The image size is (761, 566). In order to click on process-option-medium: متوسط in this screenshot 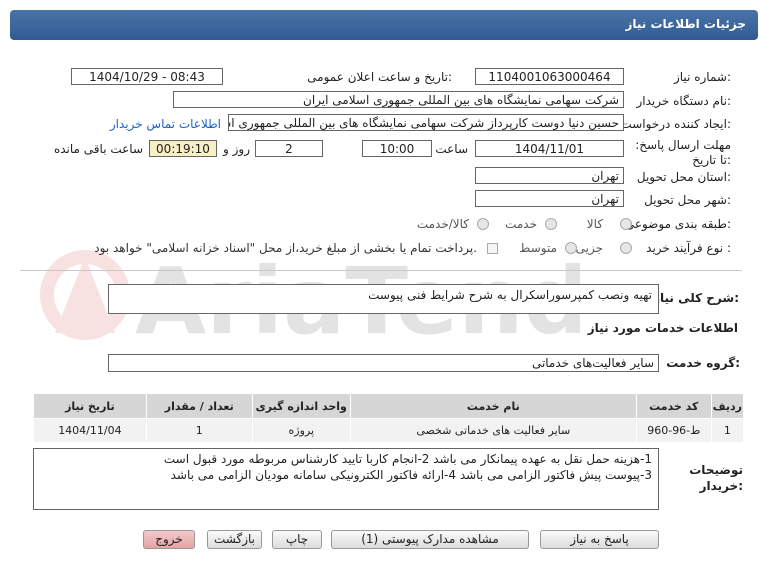, I will do `click(538, 248)`.